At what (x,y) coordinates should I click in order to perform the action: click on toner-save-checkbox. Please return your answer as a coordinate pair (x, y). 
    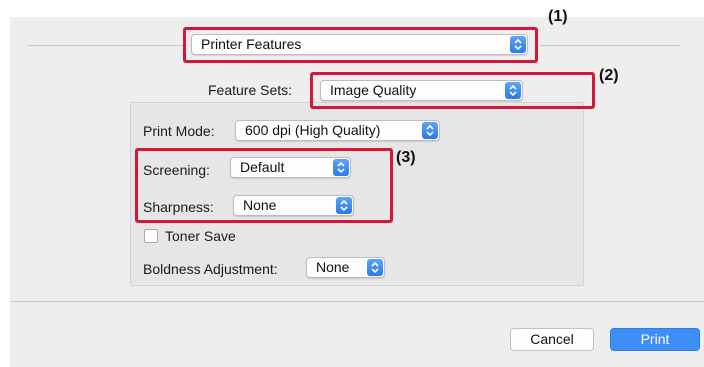
    Looking at the image, I should click on (151, 236).